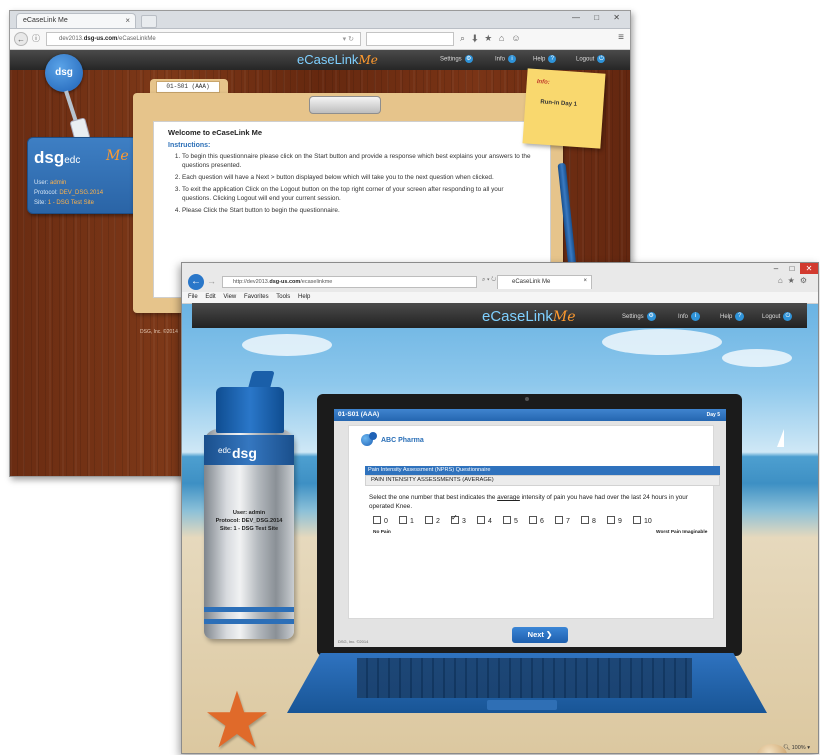  I want to click on option-10: 10, so click(642, 521).